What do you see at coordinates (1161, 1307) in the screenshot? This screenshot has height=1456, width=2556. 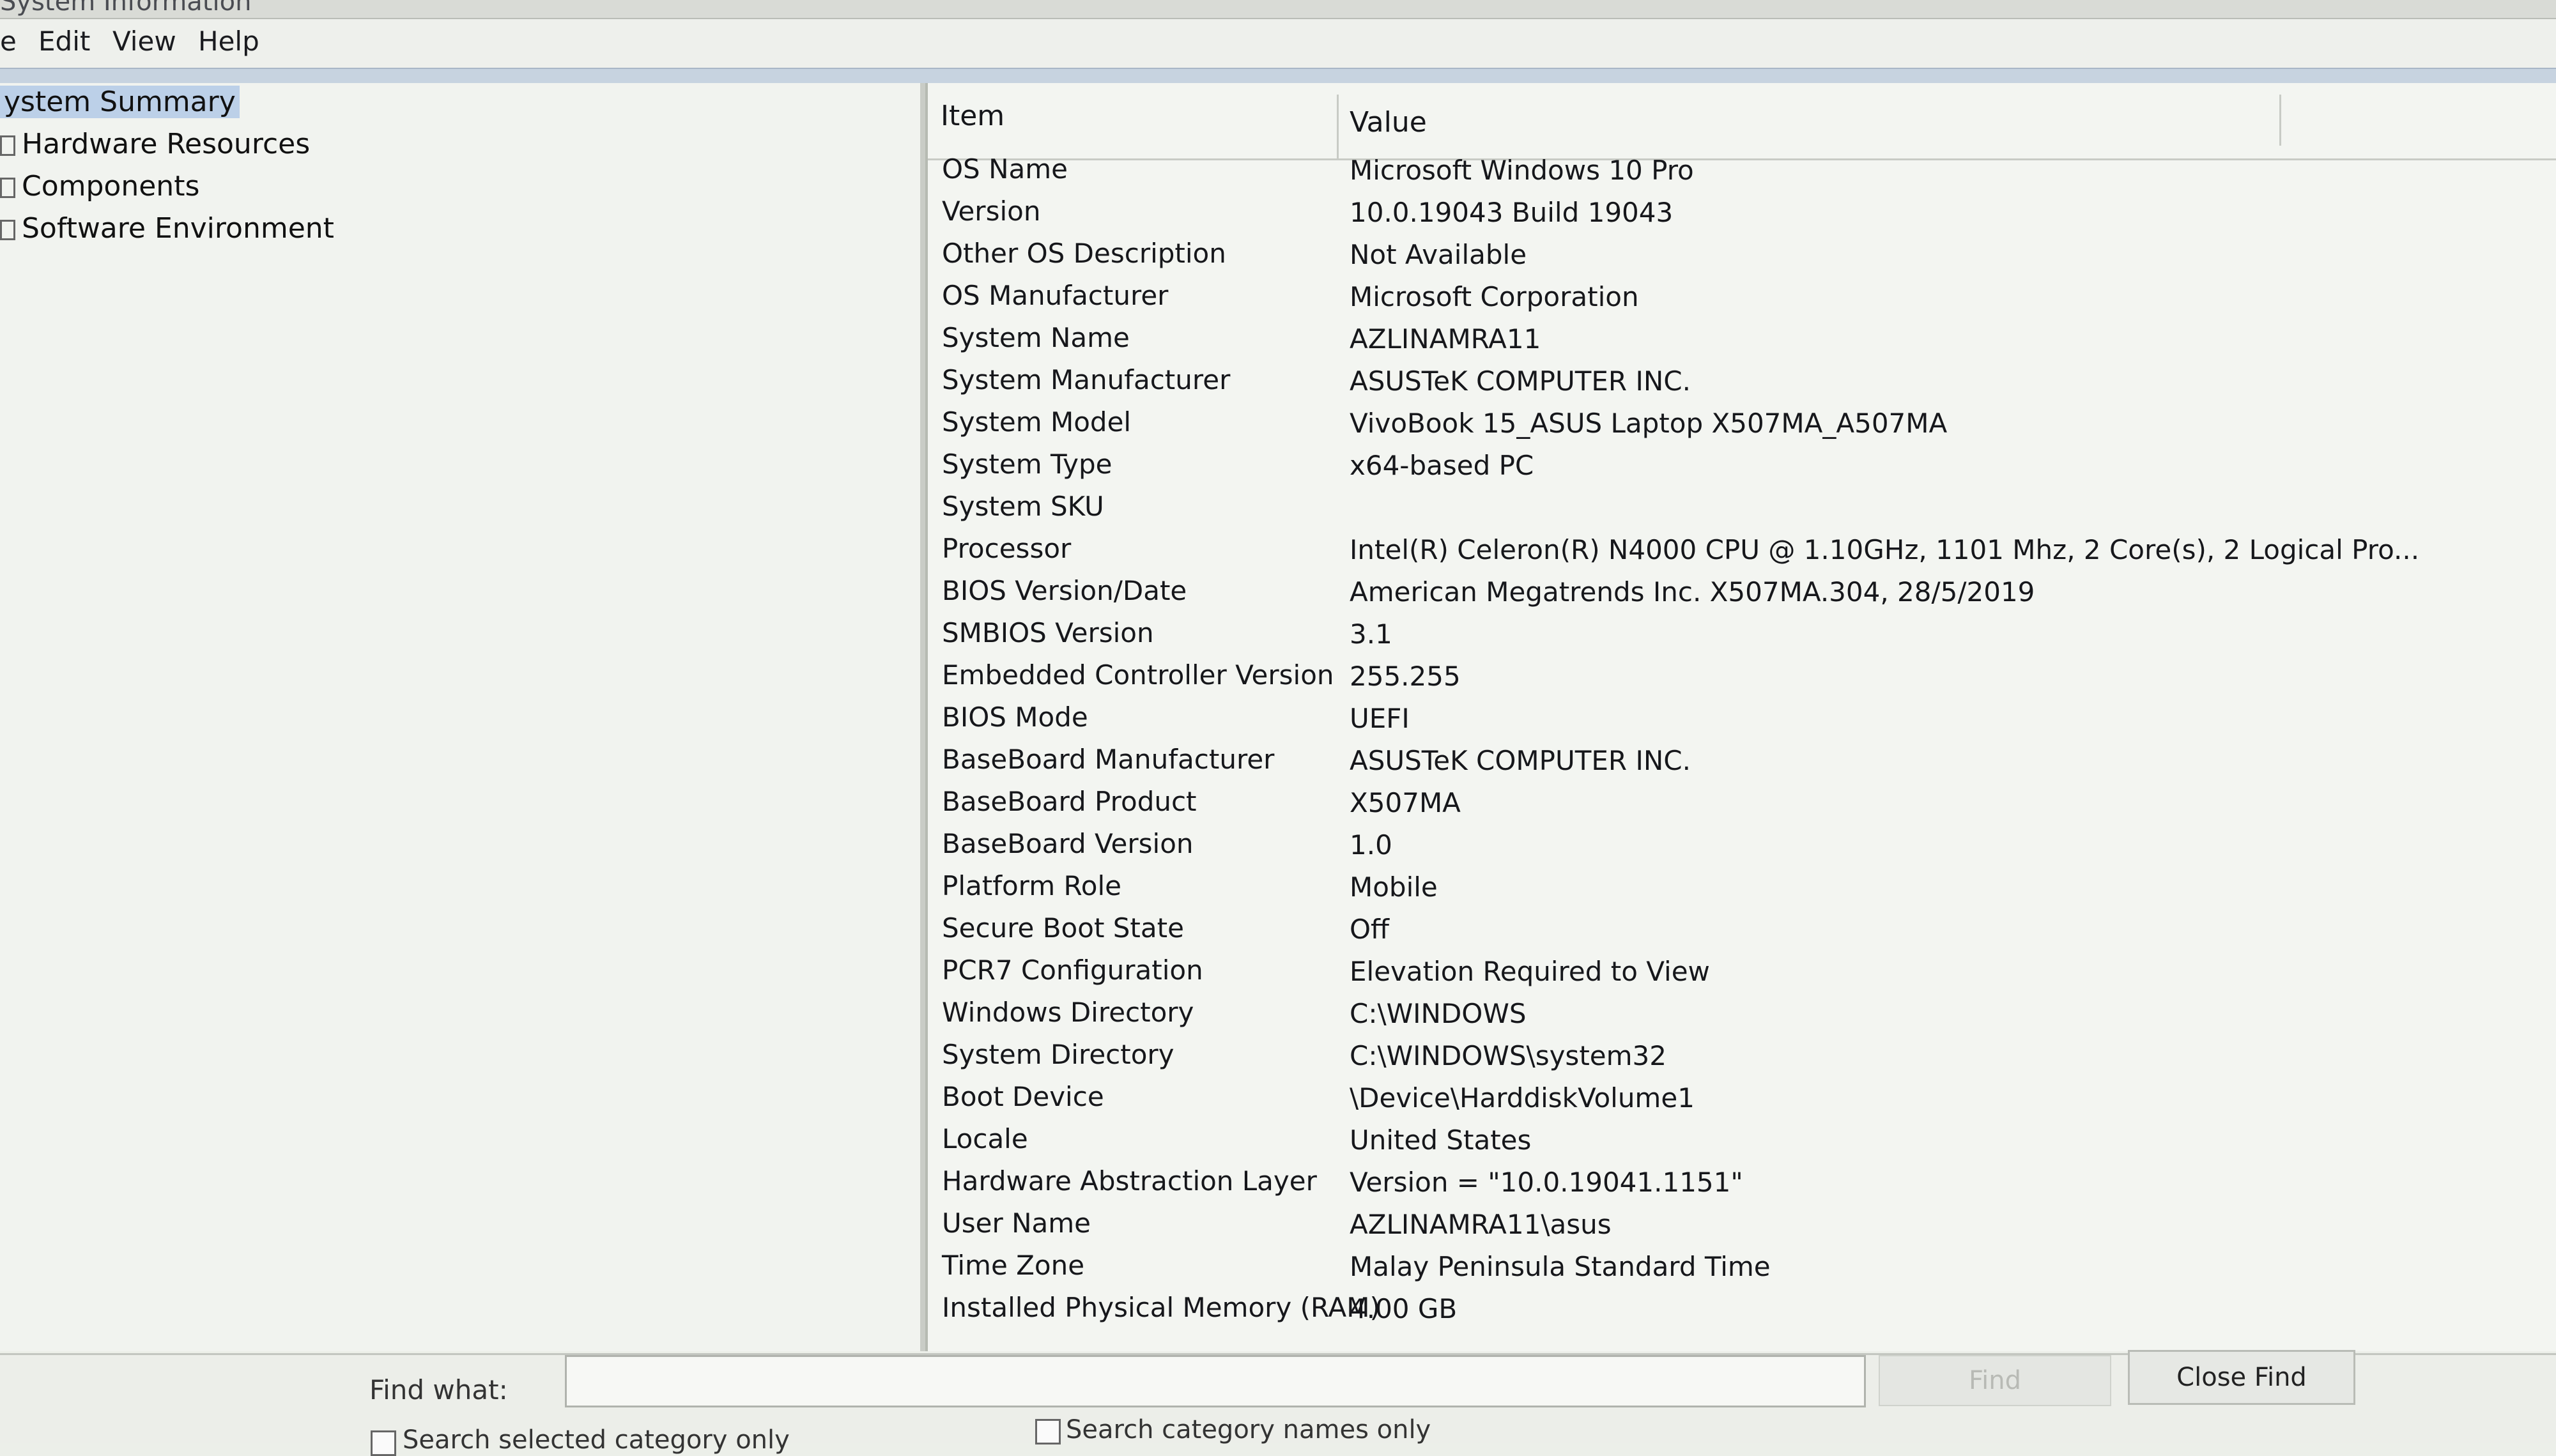 I see `row-item: Installed Physical Memory (RAM)` at bounding box center [1161, 1307].